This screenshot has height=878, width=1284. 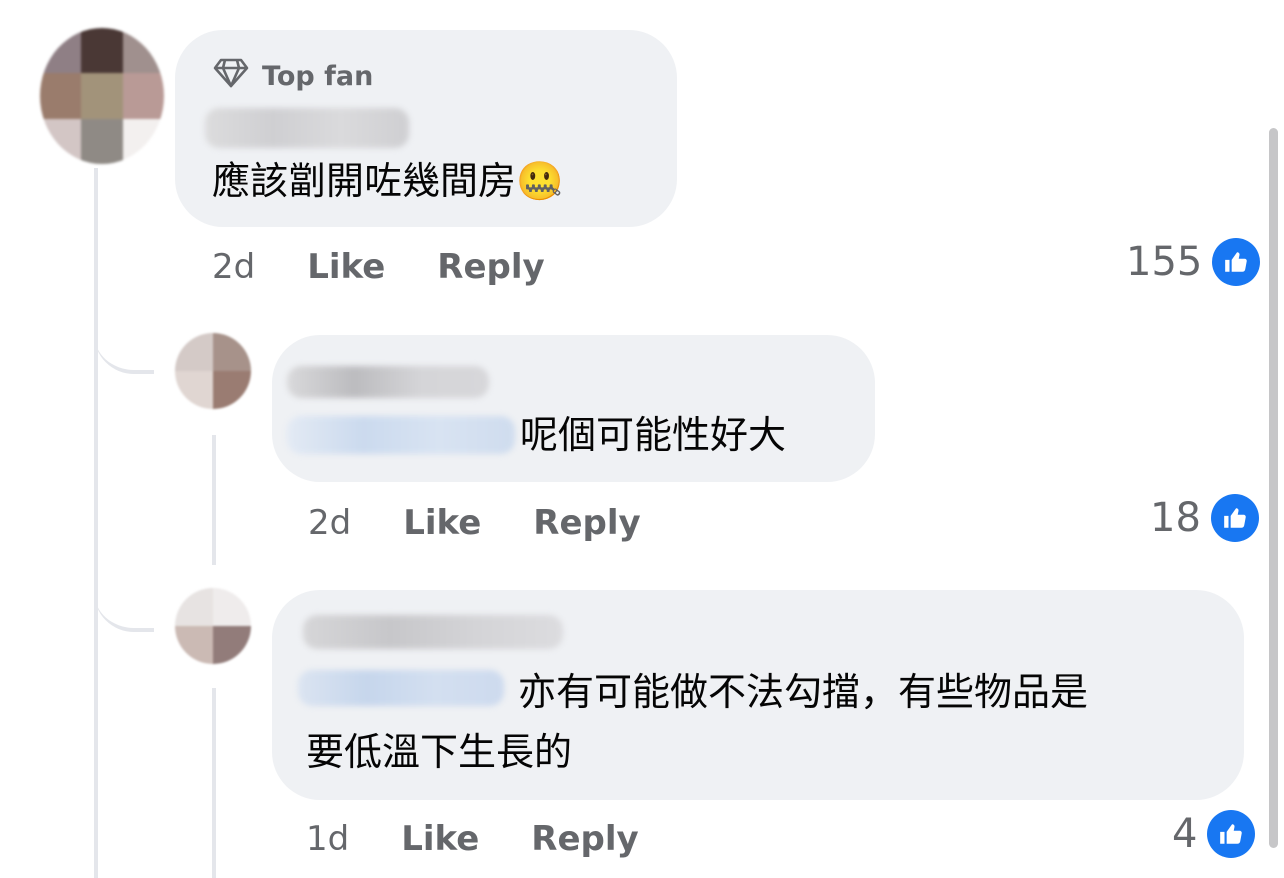 What do you see at coordinates (439, 752) in the screenshot?
I see `comment-text-line-2: 要低溫下生長的` at bounding box center [439, 752].